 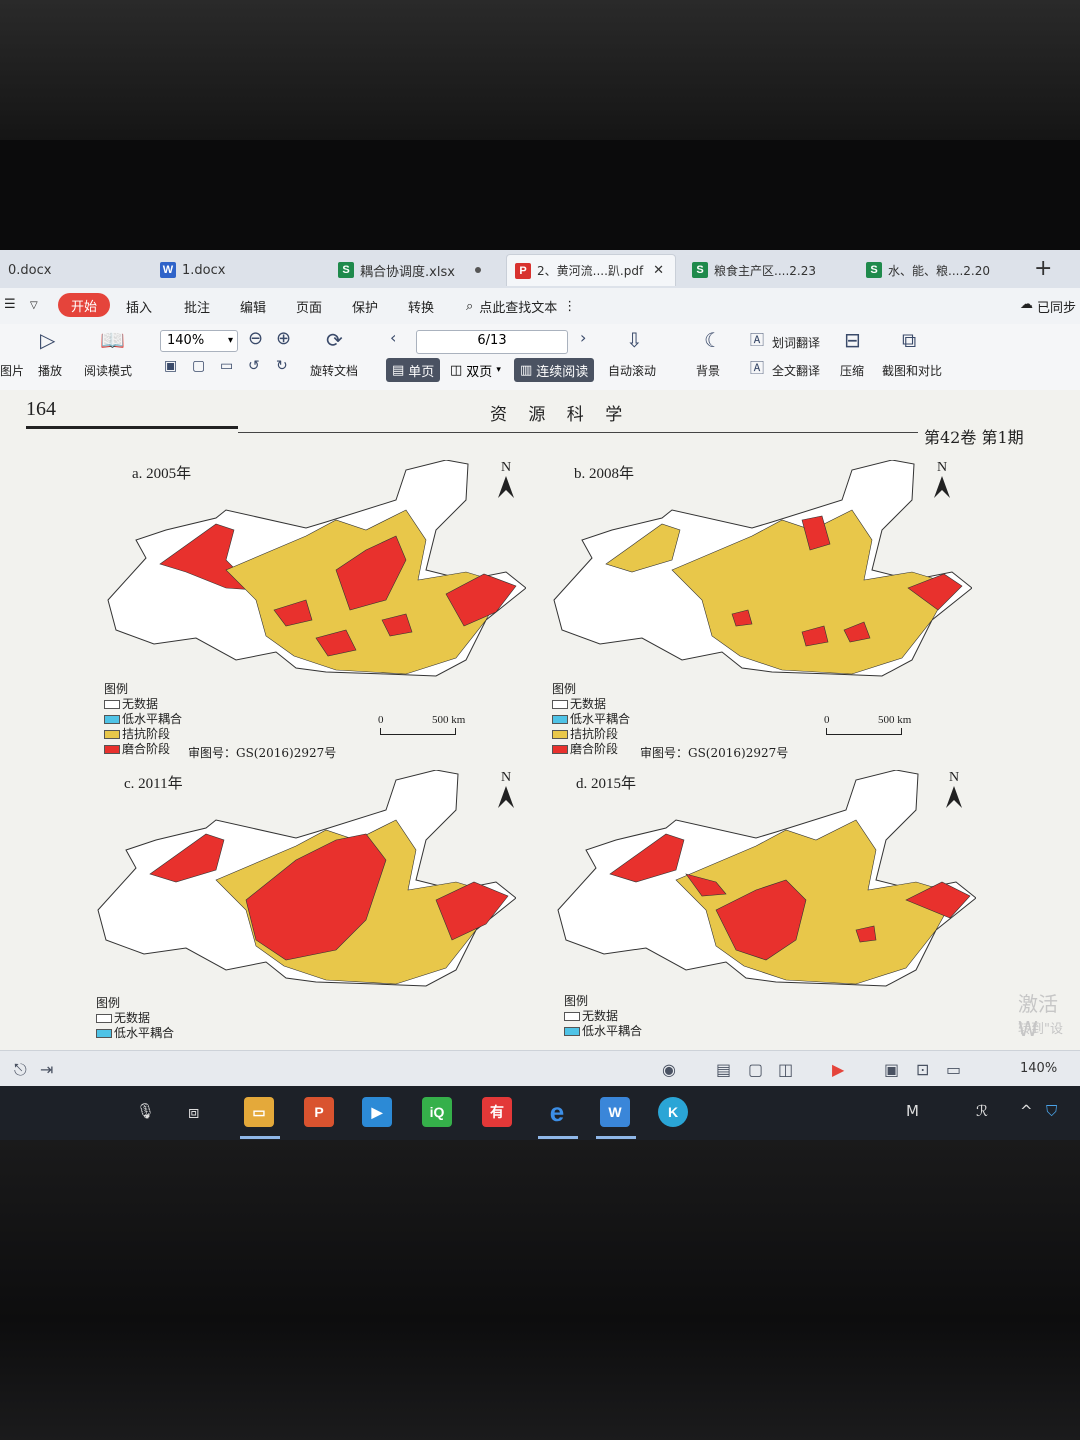 I want to click on double-page-label: 双页, so click(x=479, y=372).